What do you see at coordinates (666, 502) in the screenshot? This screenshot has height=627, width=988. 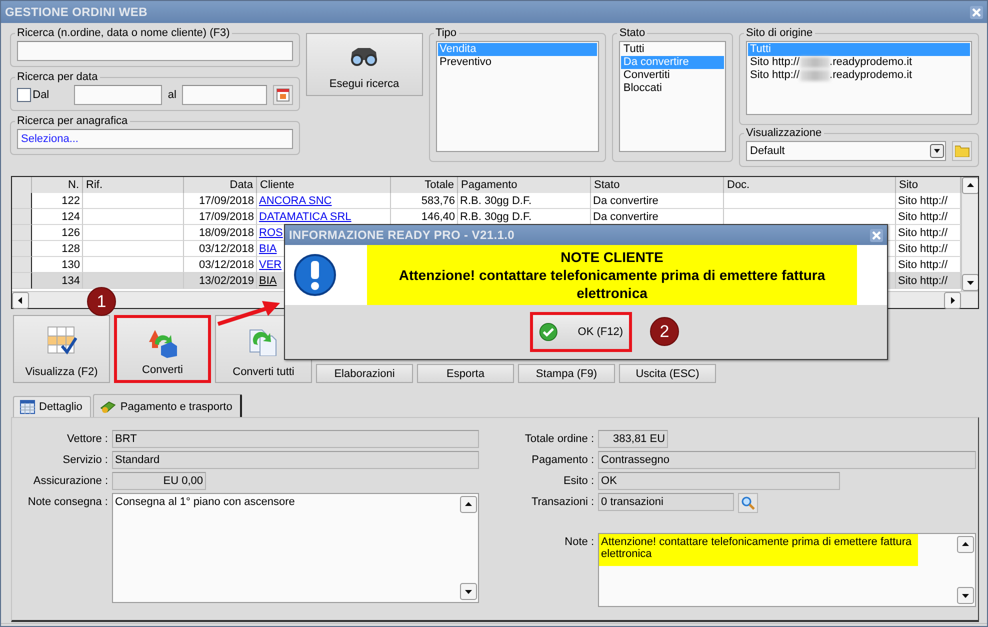 I see `readonly-field: 0 transazioni` at bounding box center [666, 502].